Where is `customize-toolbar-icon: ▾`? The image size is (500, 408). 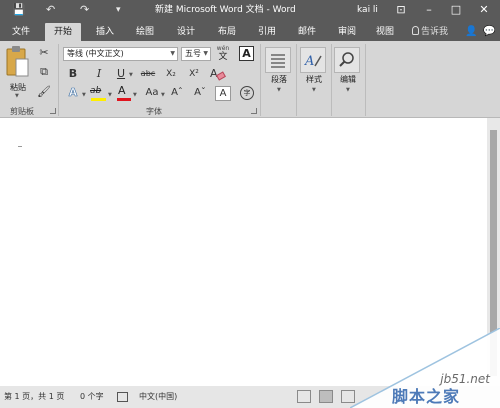 customize-toolbar-icon: ▾ is located at coordinates (118, 10).